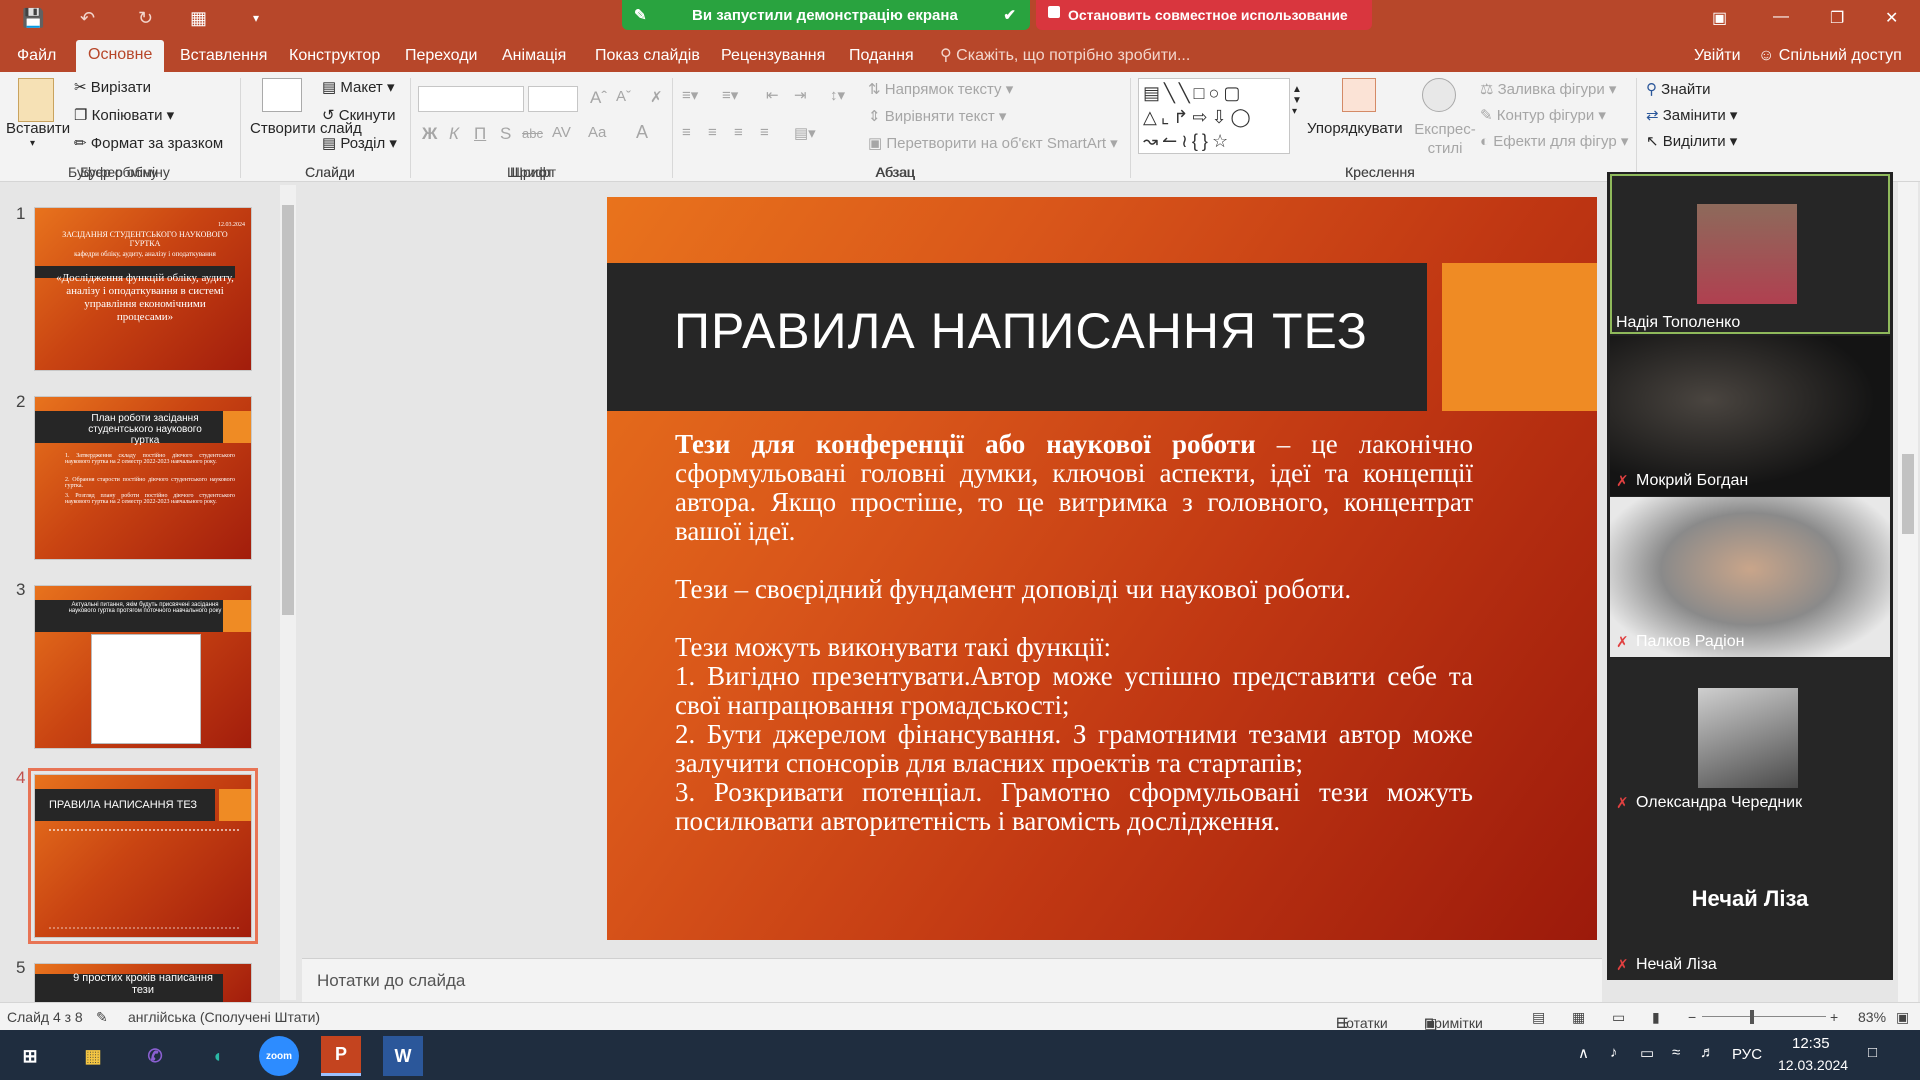 This screenshot has height=1080, width=1920. I want to click on tab-insert: Вставлення, so click(223, 59).